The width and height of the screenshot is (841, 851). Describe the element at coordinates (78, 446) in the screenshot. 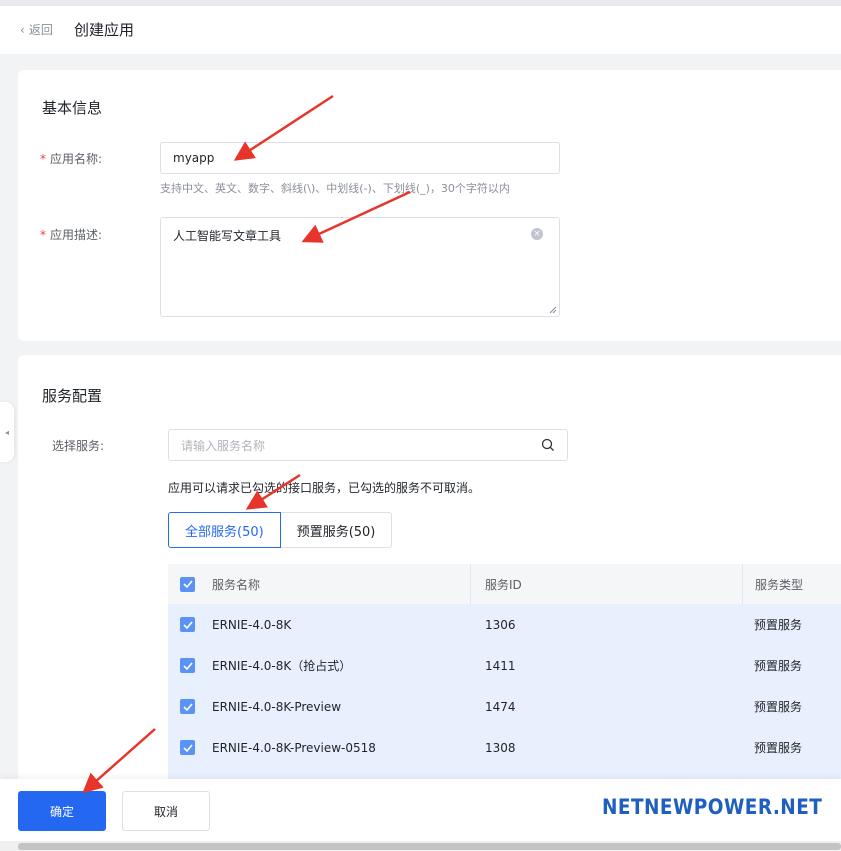

I see `select-service-label: 选择服务:` at that location.